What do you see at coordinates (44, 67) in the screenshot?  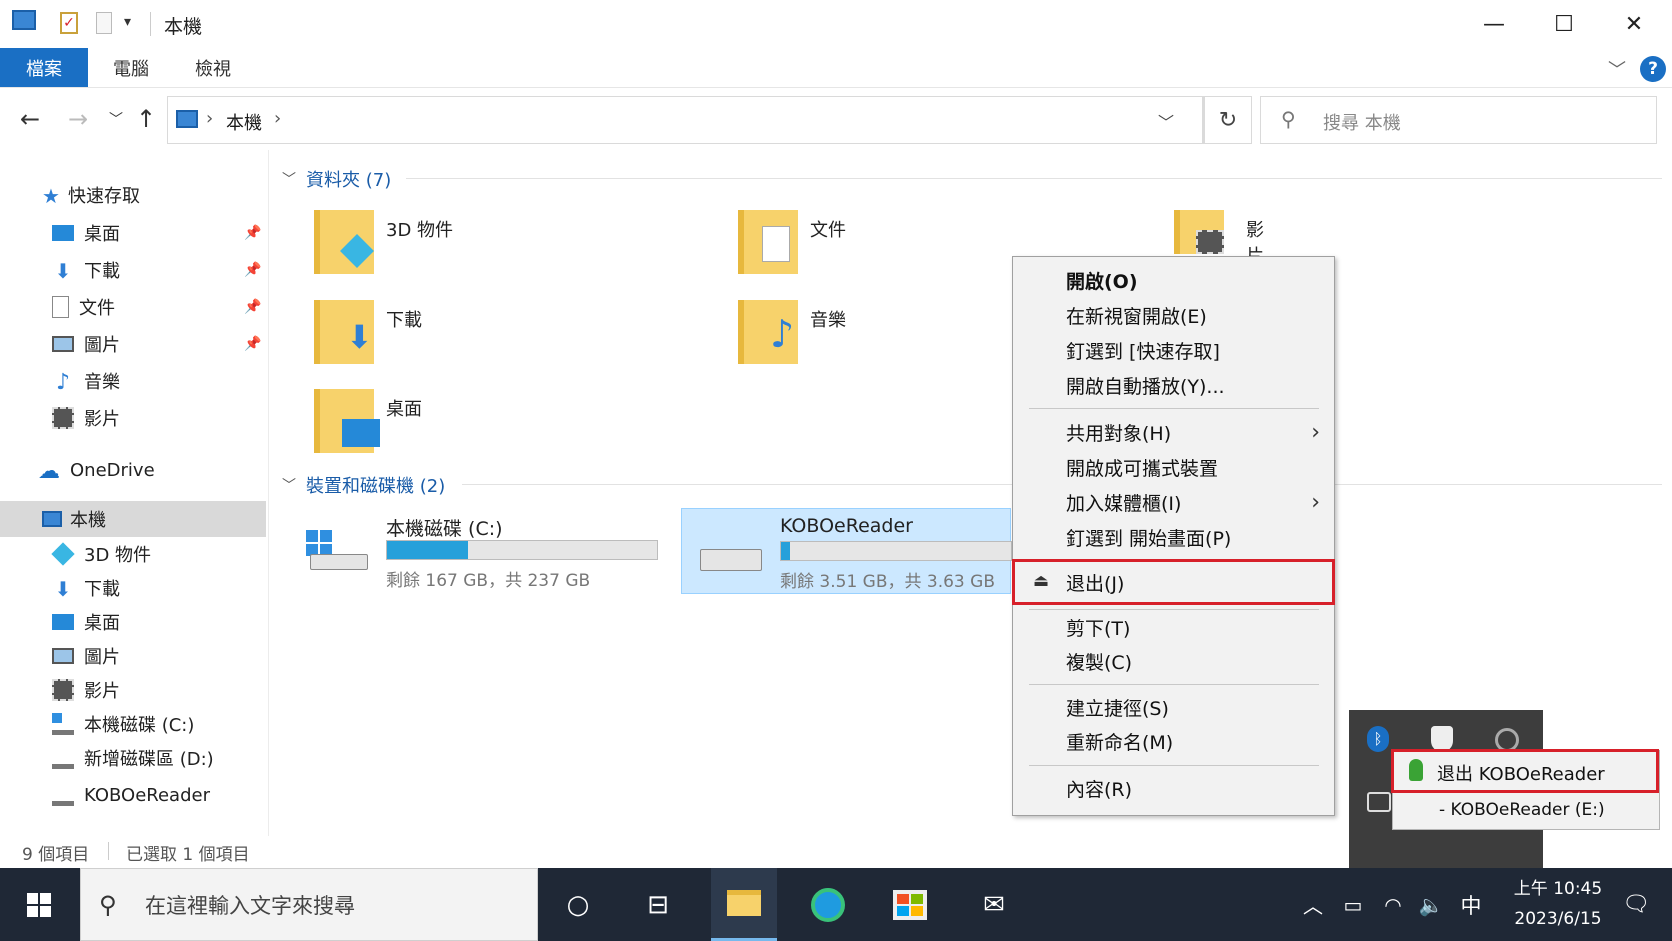 I see `tab-file: 檔案` at bounding box center [44, 67].